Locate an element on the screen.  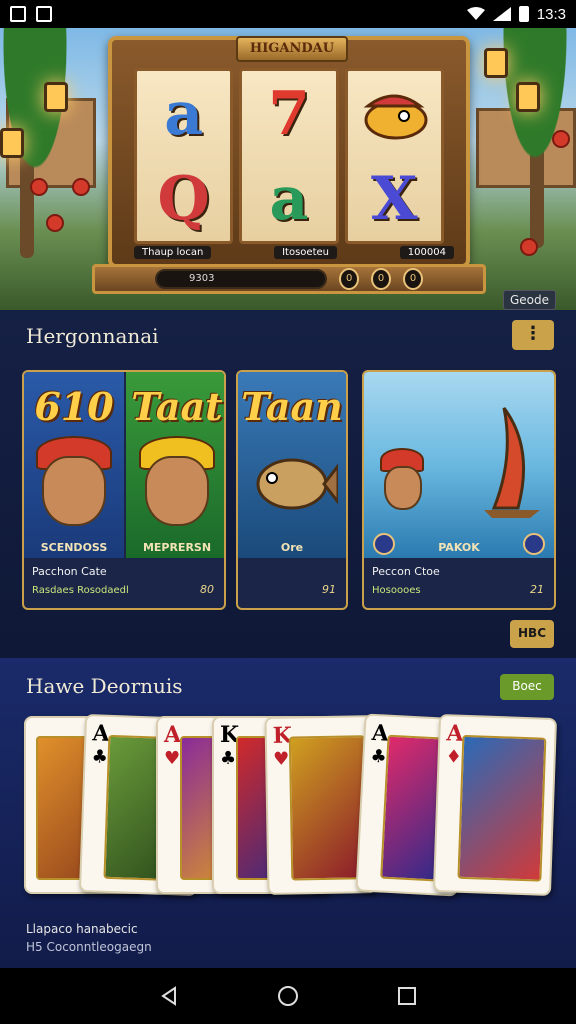
slot-machine-title: HIGANDAU is located at coordinates (292, 49).